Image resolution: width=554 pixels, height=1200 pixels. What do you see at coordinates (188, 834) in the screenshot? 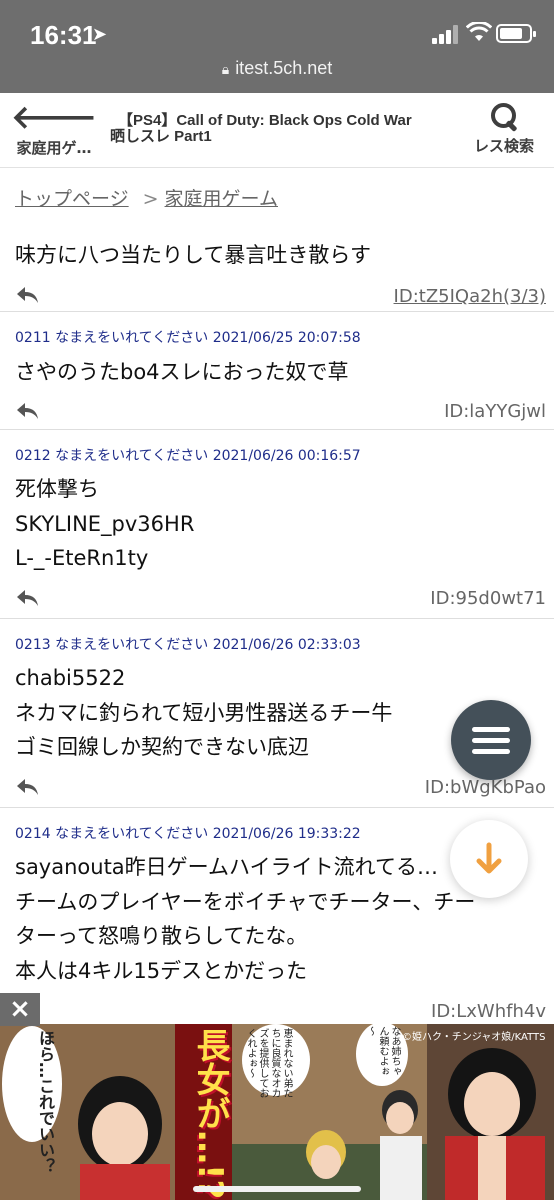
I see `post-meta: 0214 なまえをいれてください 2021/06/26 19:33:22` at bounding box center [188, 834].